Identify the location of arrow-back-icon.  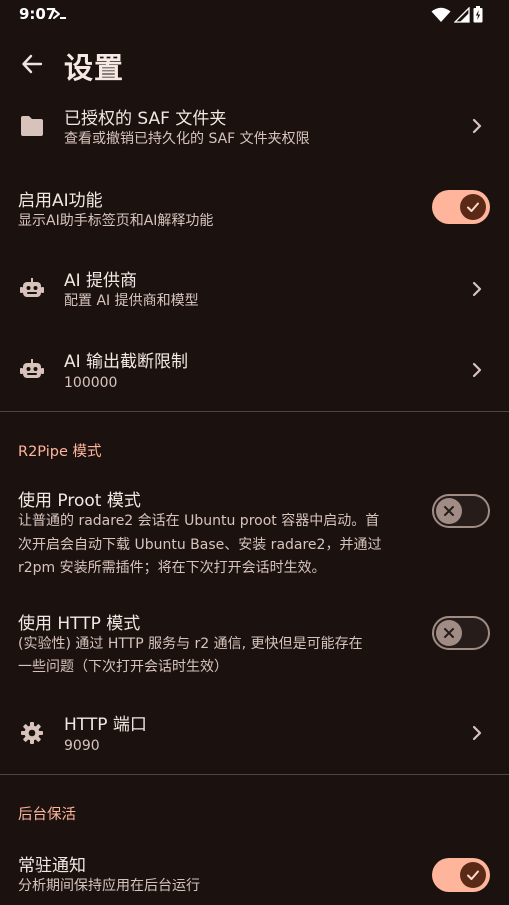
(32, 64).